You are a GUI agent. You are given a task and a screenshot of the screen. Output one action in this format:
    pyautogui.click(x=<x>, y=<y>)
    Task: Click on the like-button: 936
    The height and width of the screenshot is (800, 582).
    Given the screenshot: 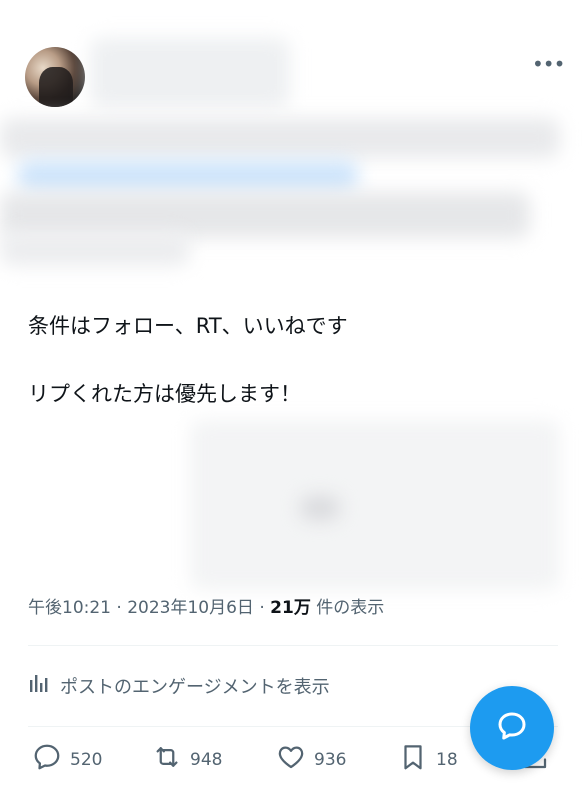 What is the action you would take?
    pyautogui.click(x=311, y=759)
    